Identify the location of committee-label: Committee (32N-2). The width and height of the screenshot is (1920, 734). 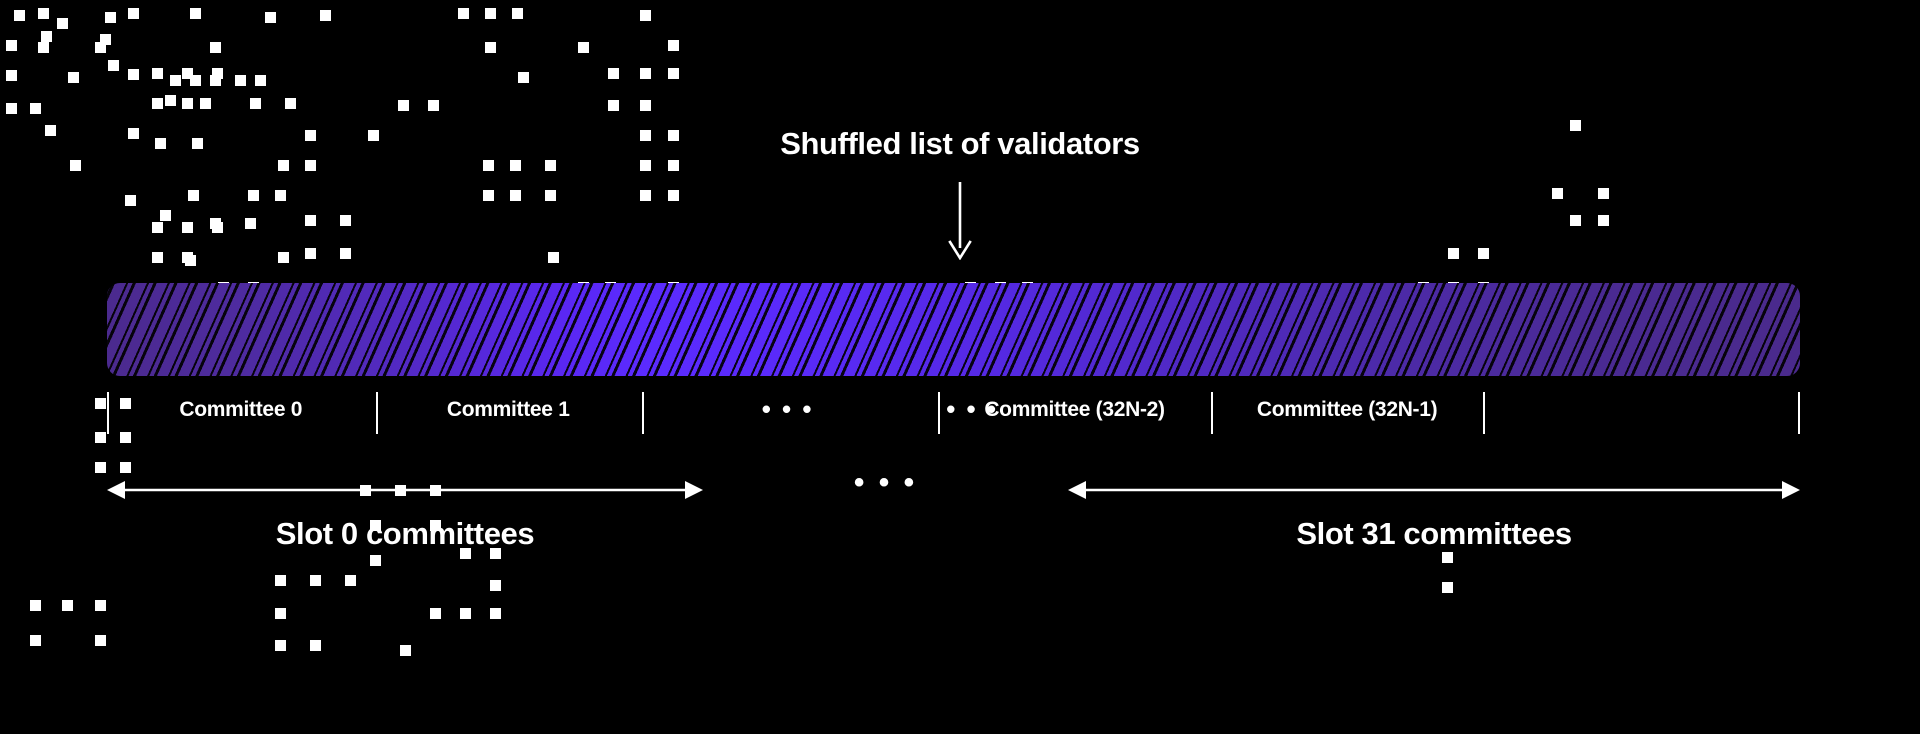
(1074, 409).